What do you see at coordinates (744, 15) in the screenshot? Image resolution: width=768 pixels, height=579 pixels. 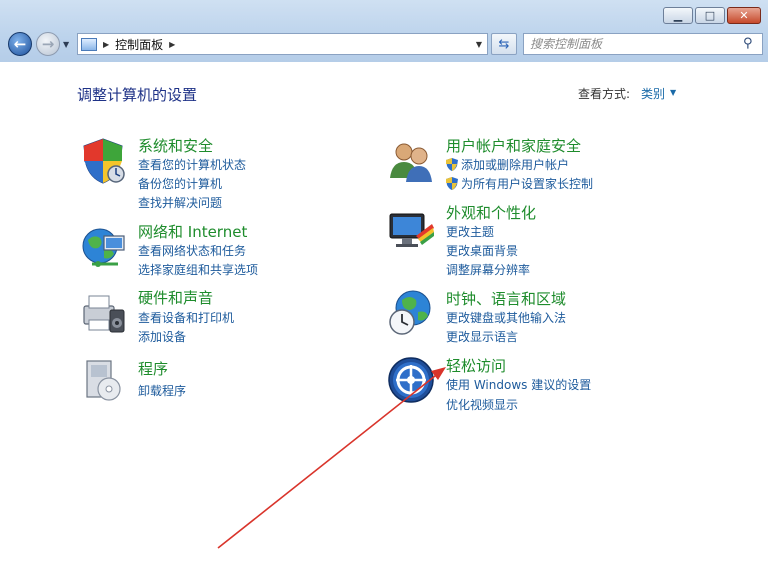 I see `close-button: ✕` at bounding box center [744, 15].